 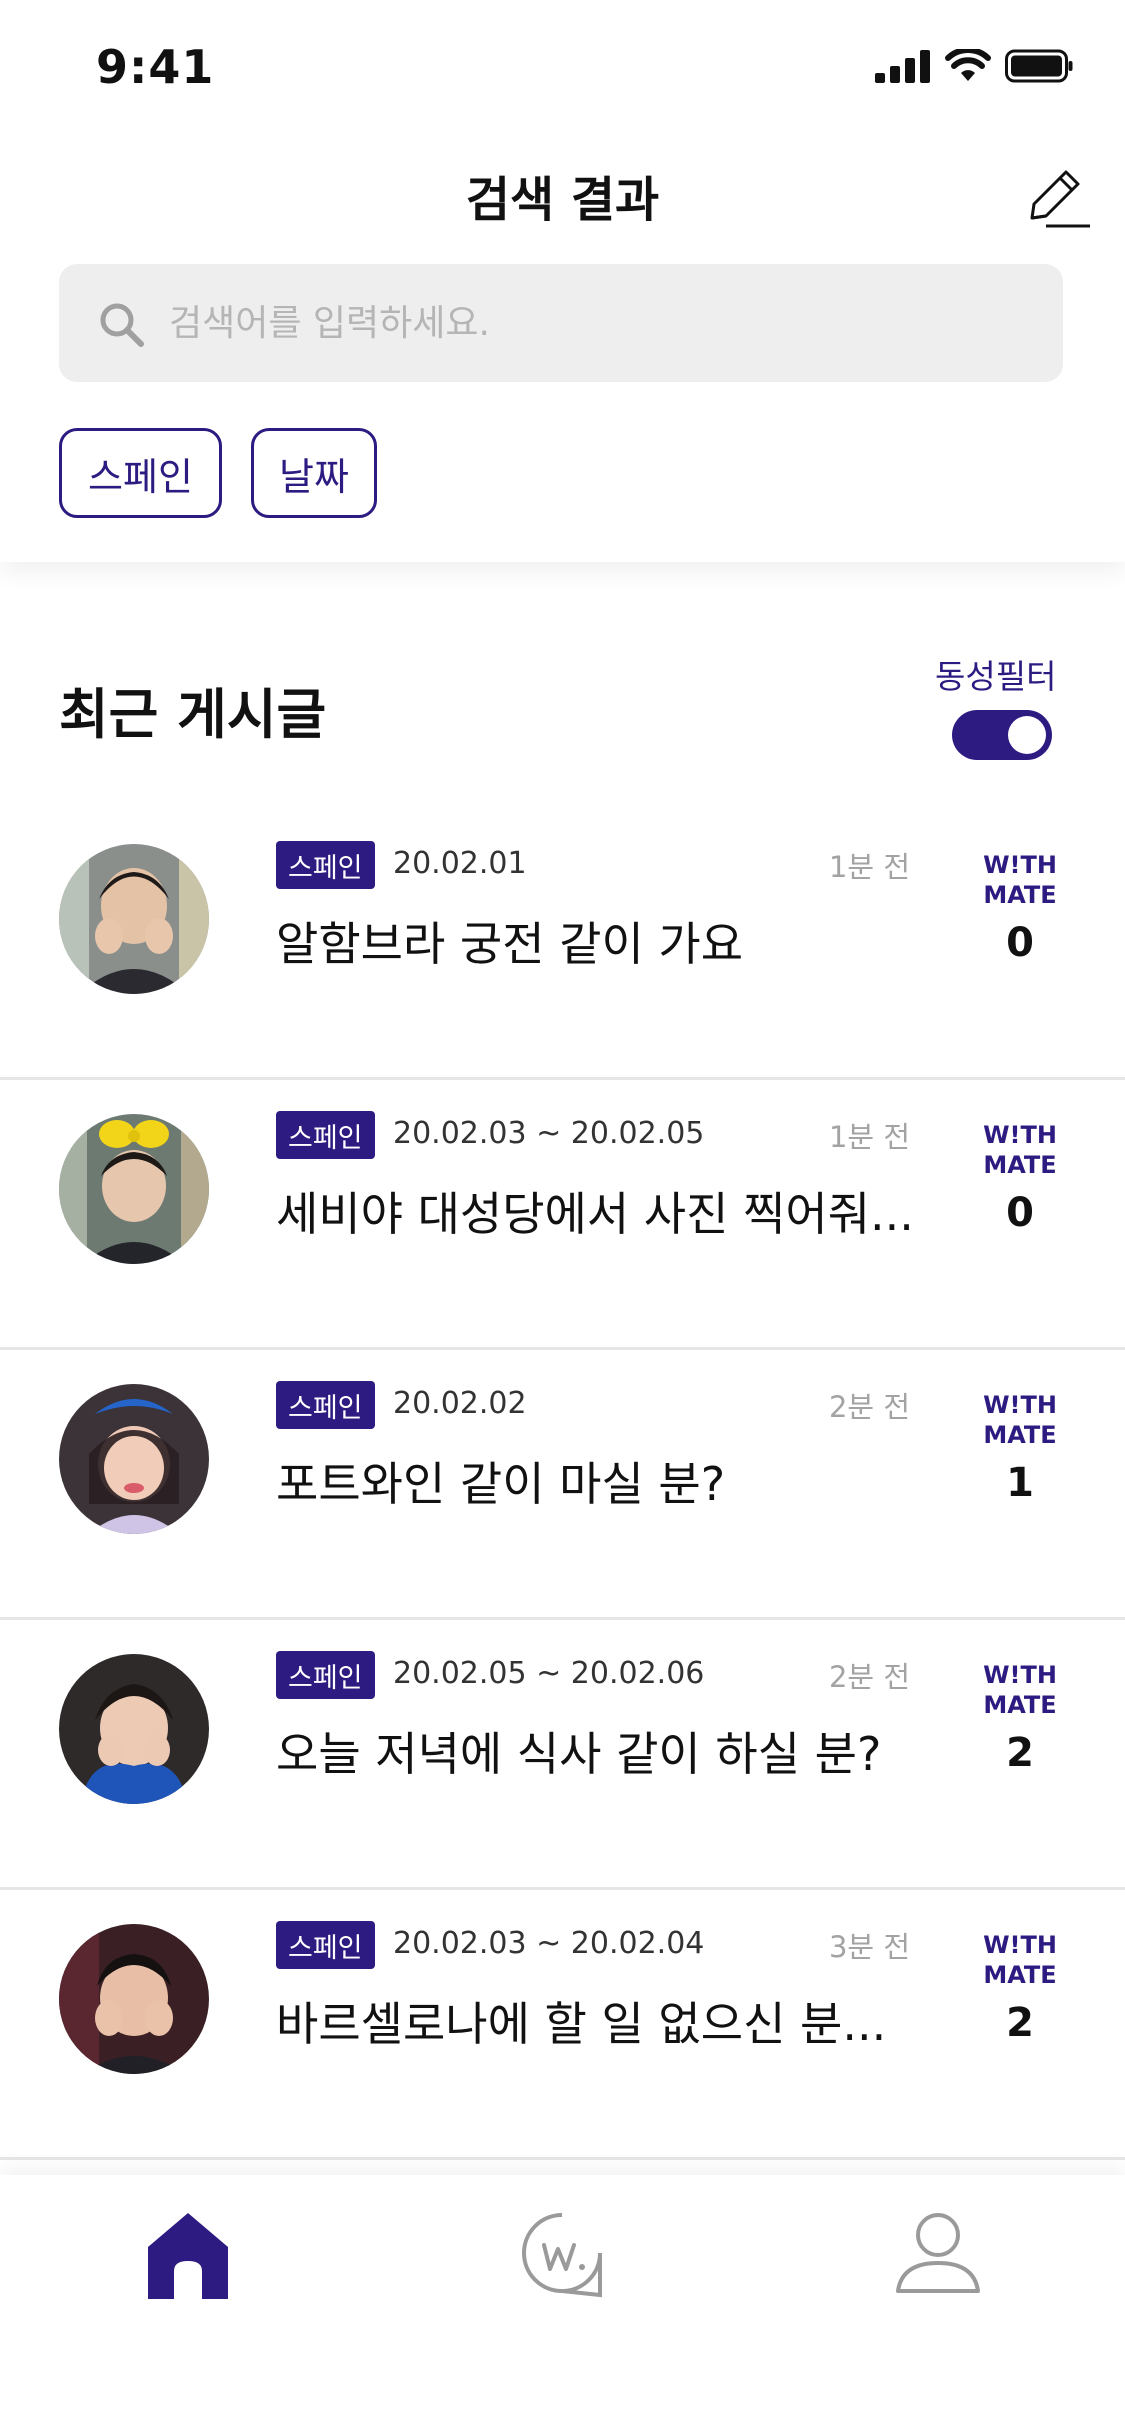 What do you see at coordinates (155, 67) in the screenshot?
I see `status-time: 9:41` at bounding box center [155, 67].